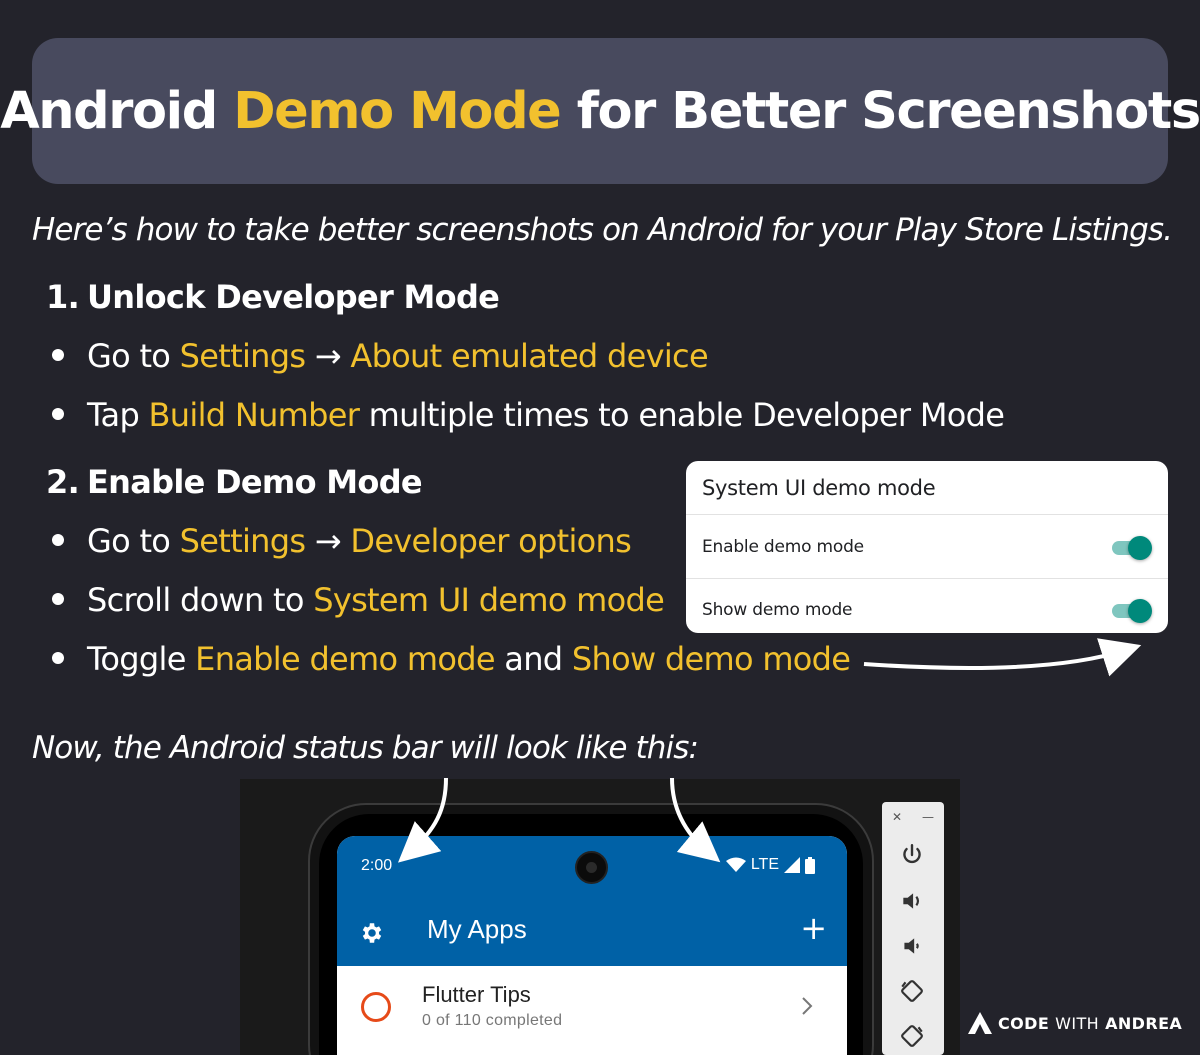  I want to click on card-header: System UI demo mode, so click(927, 488).